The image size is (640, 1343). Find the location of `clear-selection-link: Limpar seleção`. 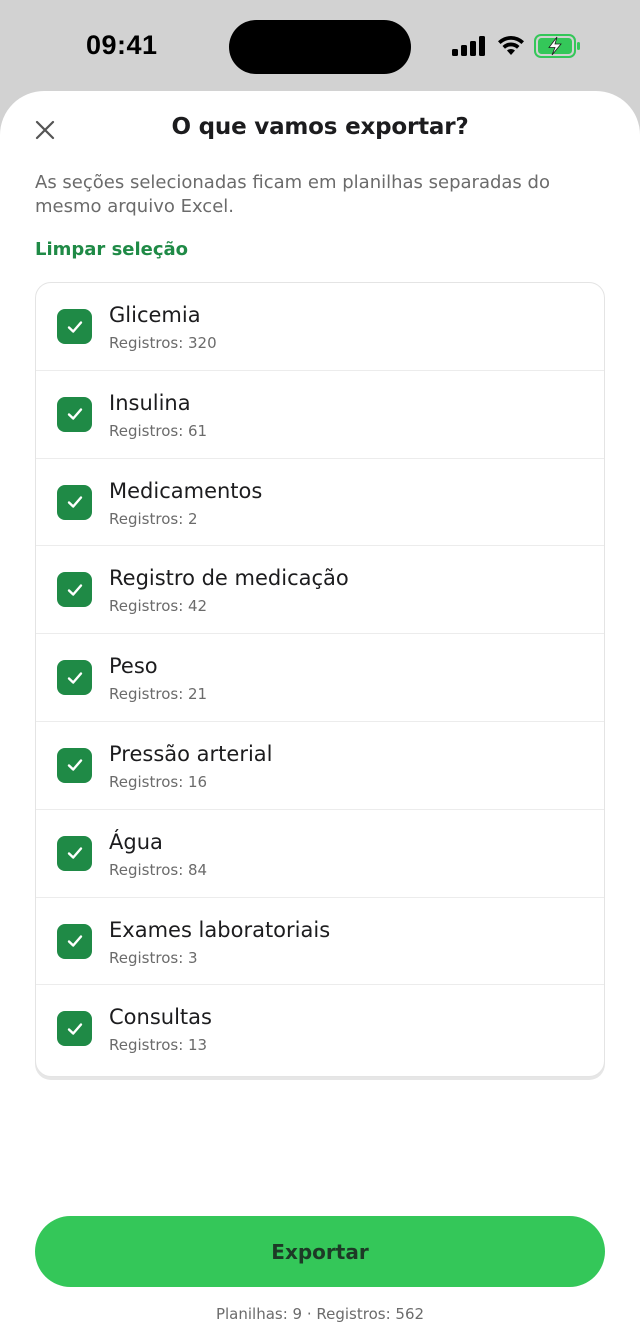

clear-selection-link: Limpar seleção is located at coordinates (111, 249).